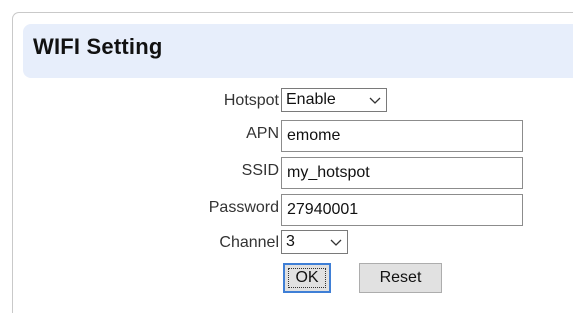  I want to click on apn-label: APN, so click(262, 133).